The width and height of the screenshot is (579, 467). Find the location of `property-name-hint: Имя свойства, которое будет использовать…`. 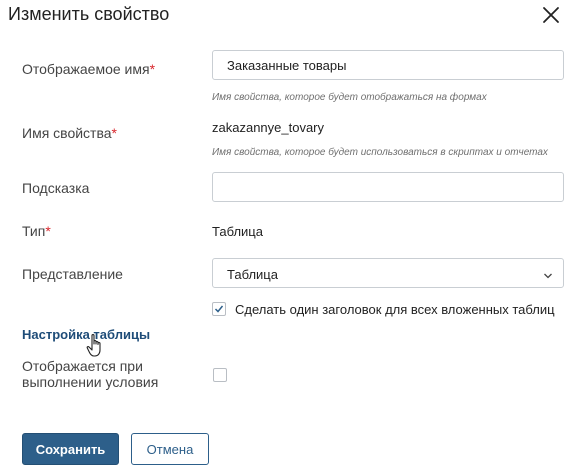

property-name-hint: Имя свойства, которое будет использовать… is located at coordinates (380, 152).